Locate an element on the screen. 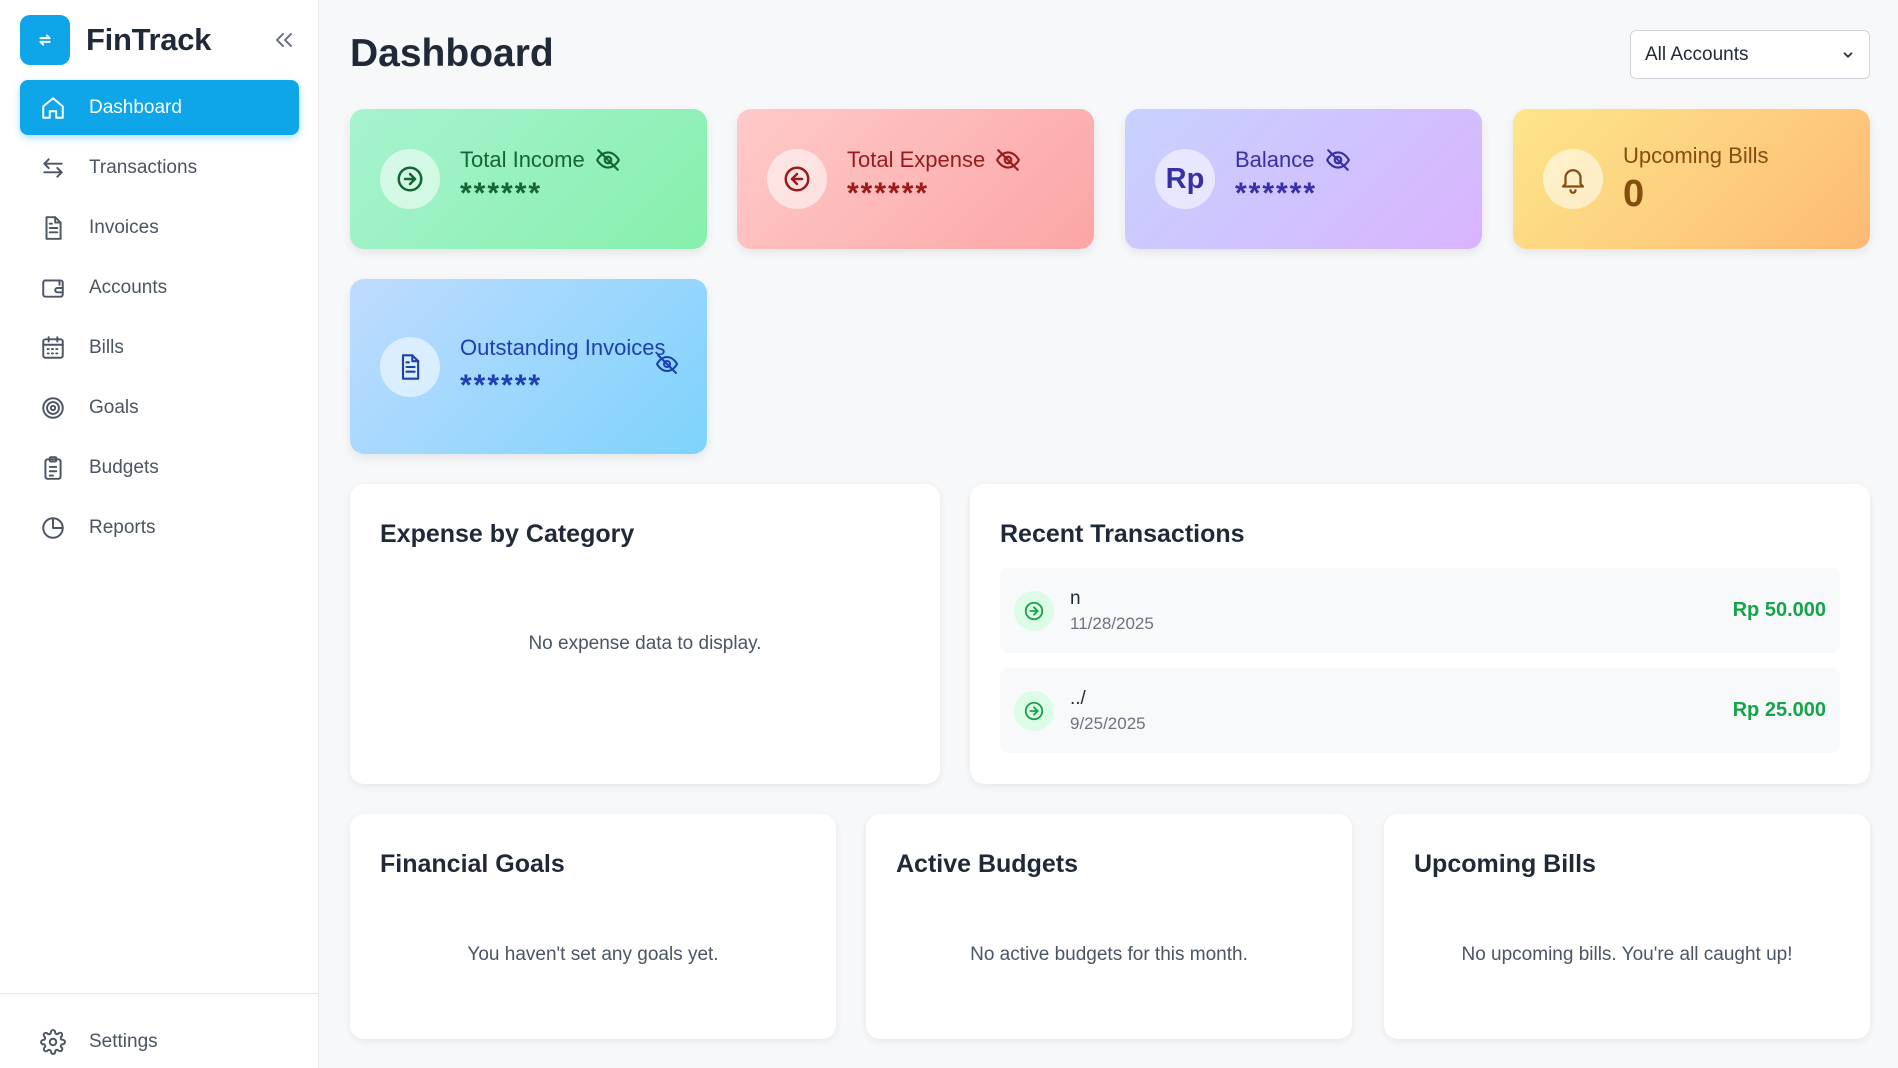 This screenshot has width=1898, height=1068. empty-state-text: No expense data to display. is located at coordinates (645, 643).